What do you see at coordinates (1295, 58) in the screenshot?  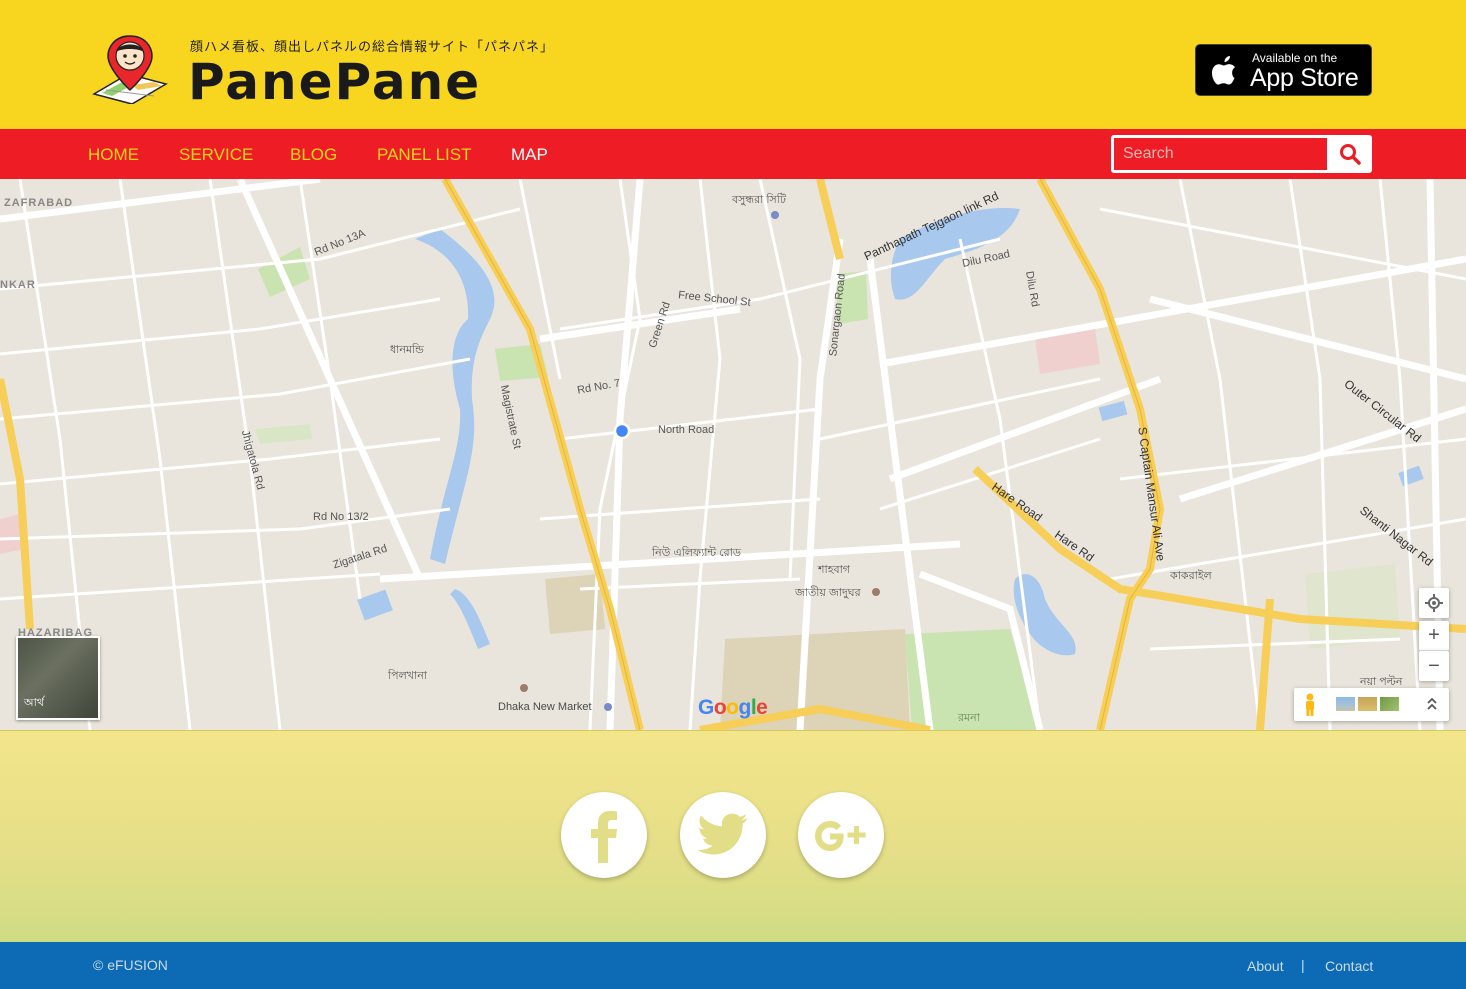 I see `app-store-small-text: Available on the` at bounding box center [1295, 58].